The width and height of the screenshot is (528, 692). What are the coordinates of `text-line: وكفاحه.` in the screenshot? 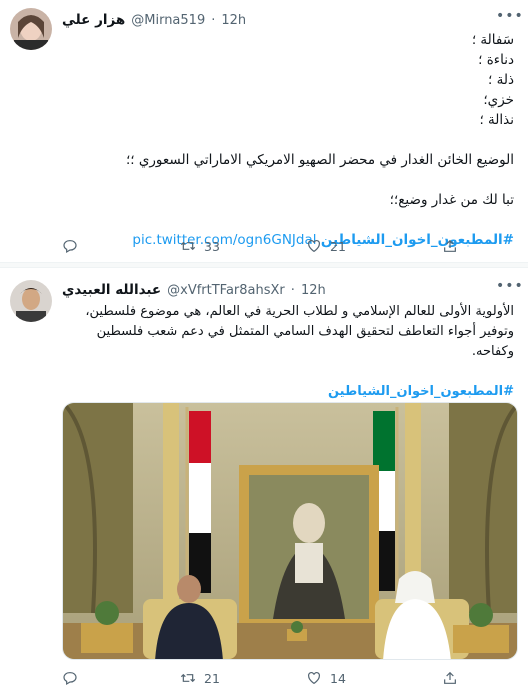 It's located at (492, 351).